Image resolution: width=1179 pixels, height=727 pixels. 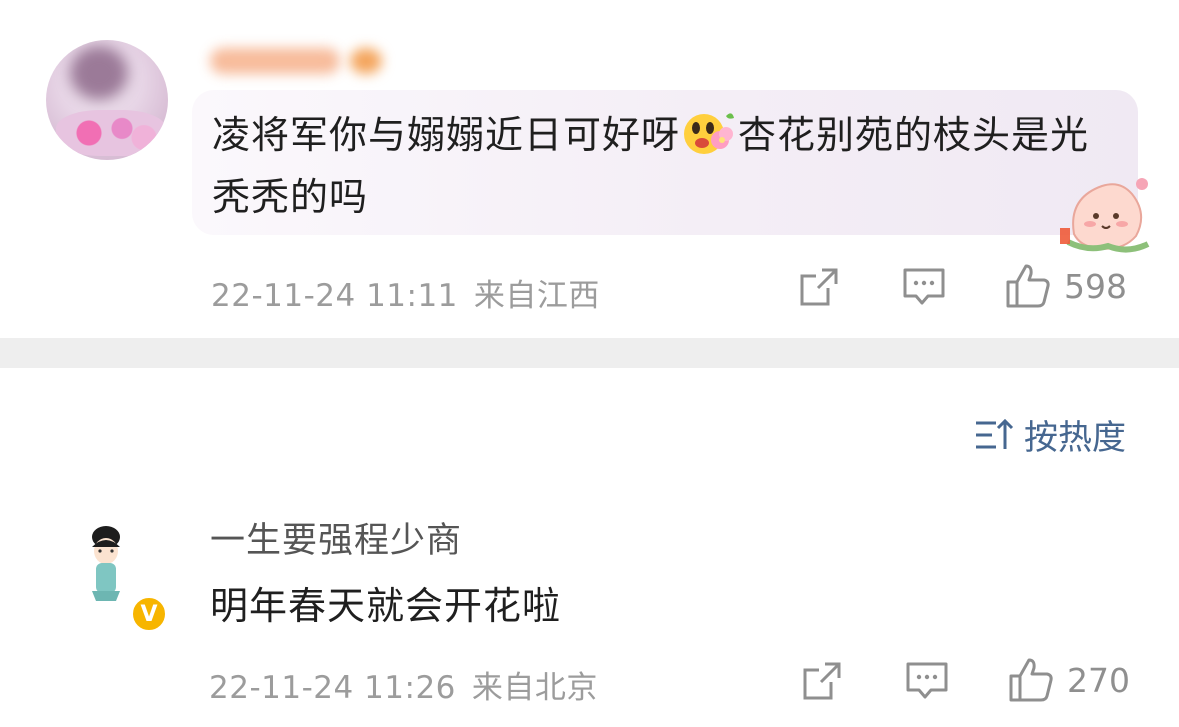 I want to click on sort-icon, so click(x=995, y=433).